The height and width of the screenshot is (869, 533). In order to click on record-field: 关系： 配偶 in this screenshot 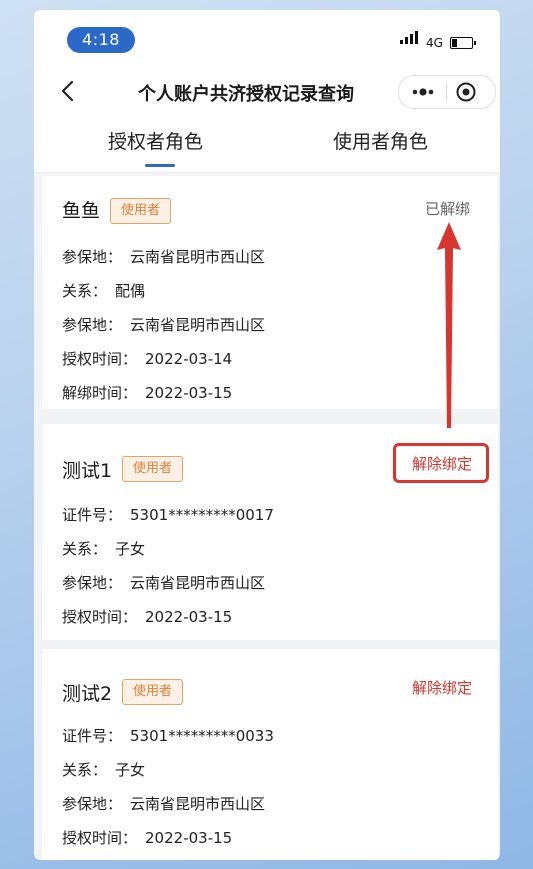, I will do `click(103, 290)`.